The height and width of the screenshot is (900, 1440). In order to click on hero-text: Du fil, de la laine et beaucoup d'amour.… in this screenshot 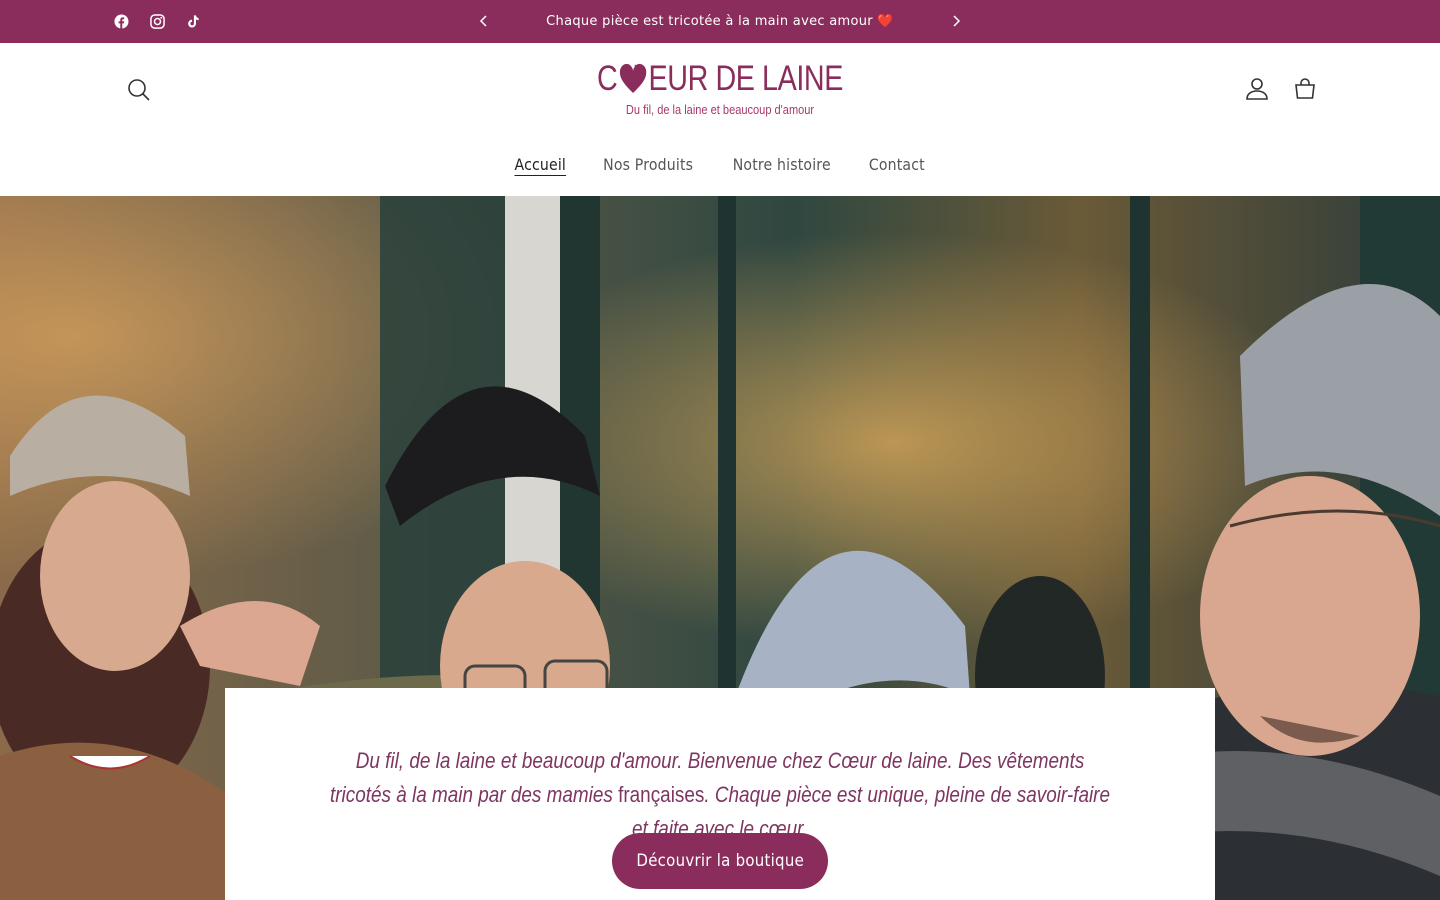, I will do `click(720, 795)`.